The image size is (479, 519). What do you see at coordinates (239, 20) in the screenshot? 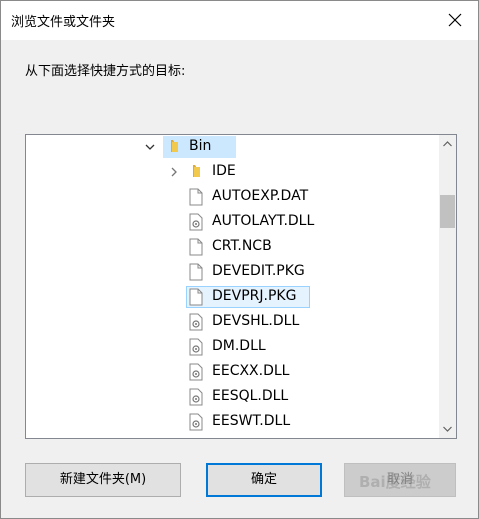
I see `title-bar: 浏览文件或文件夹` at bounding box center [239, 20].